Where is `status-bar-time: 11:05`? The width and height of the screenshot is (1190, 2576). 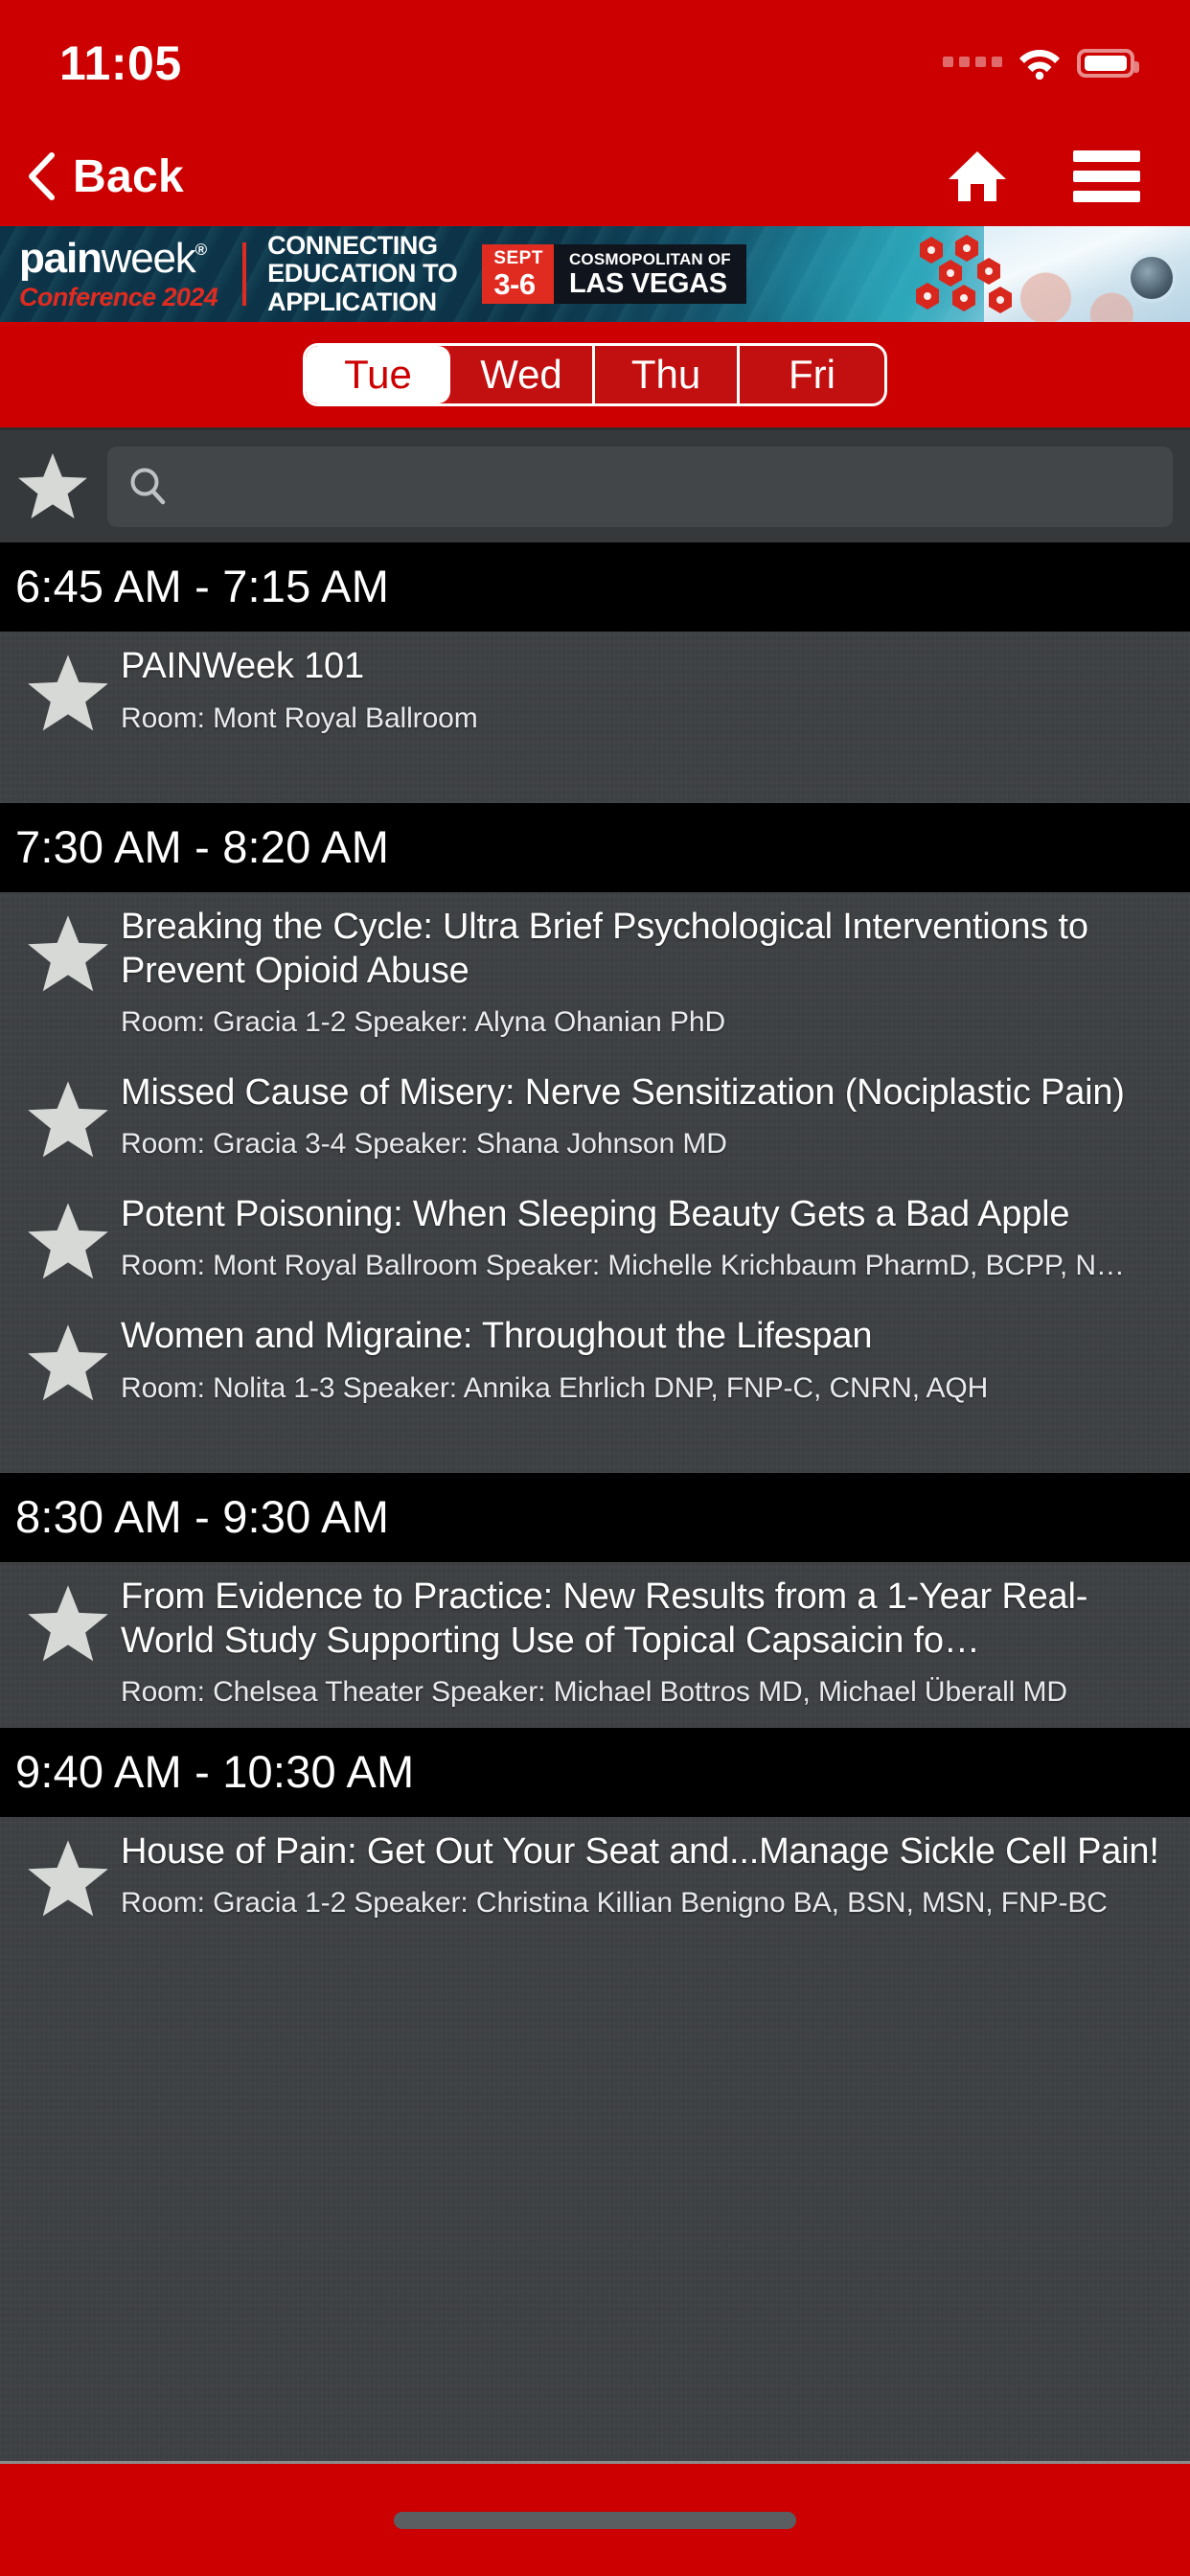
status-bar-time: 11:05 is located at coordinates (121, 63).